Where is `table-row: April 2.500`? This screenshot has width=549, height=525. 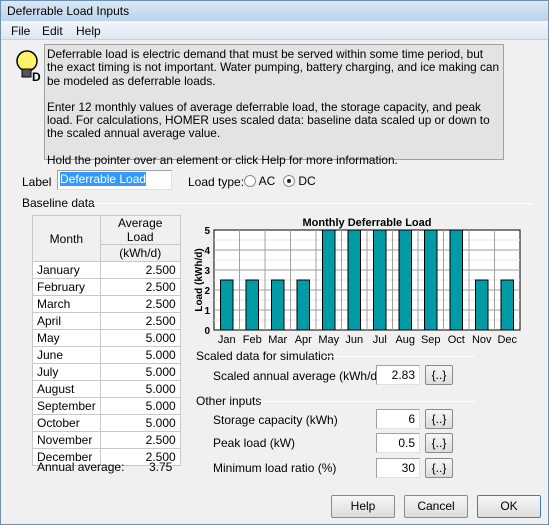 table-row: April 2.500 is located at coordinates (106, 321).